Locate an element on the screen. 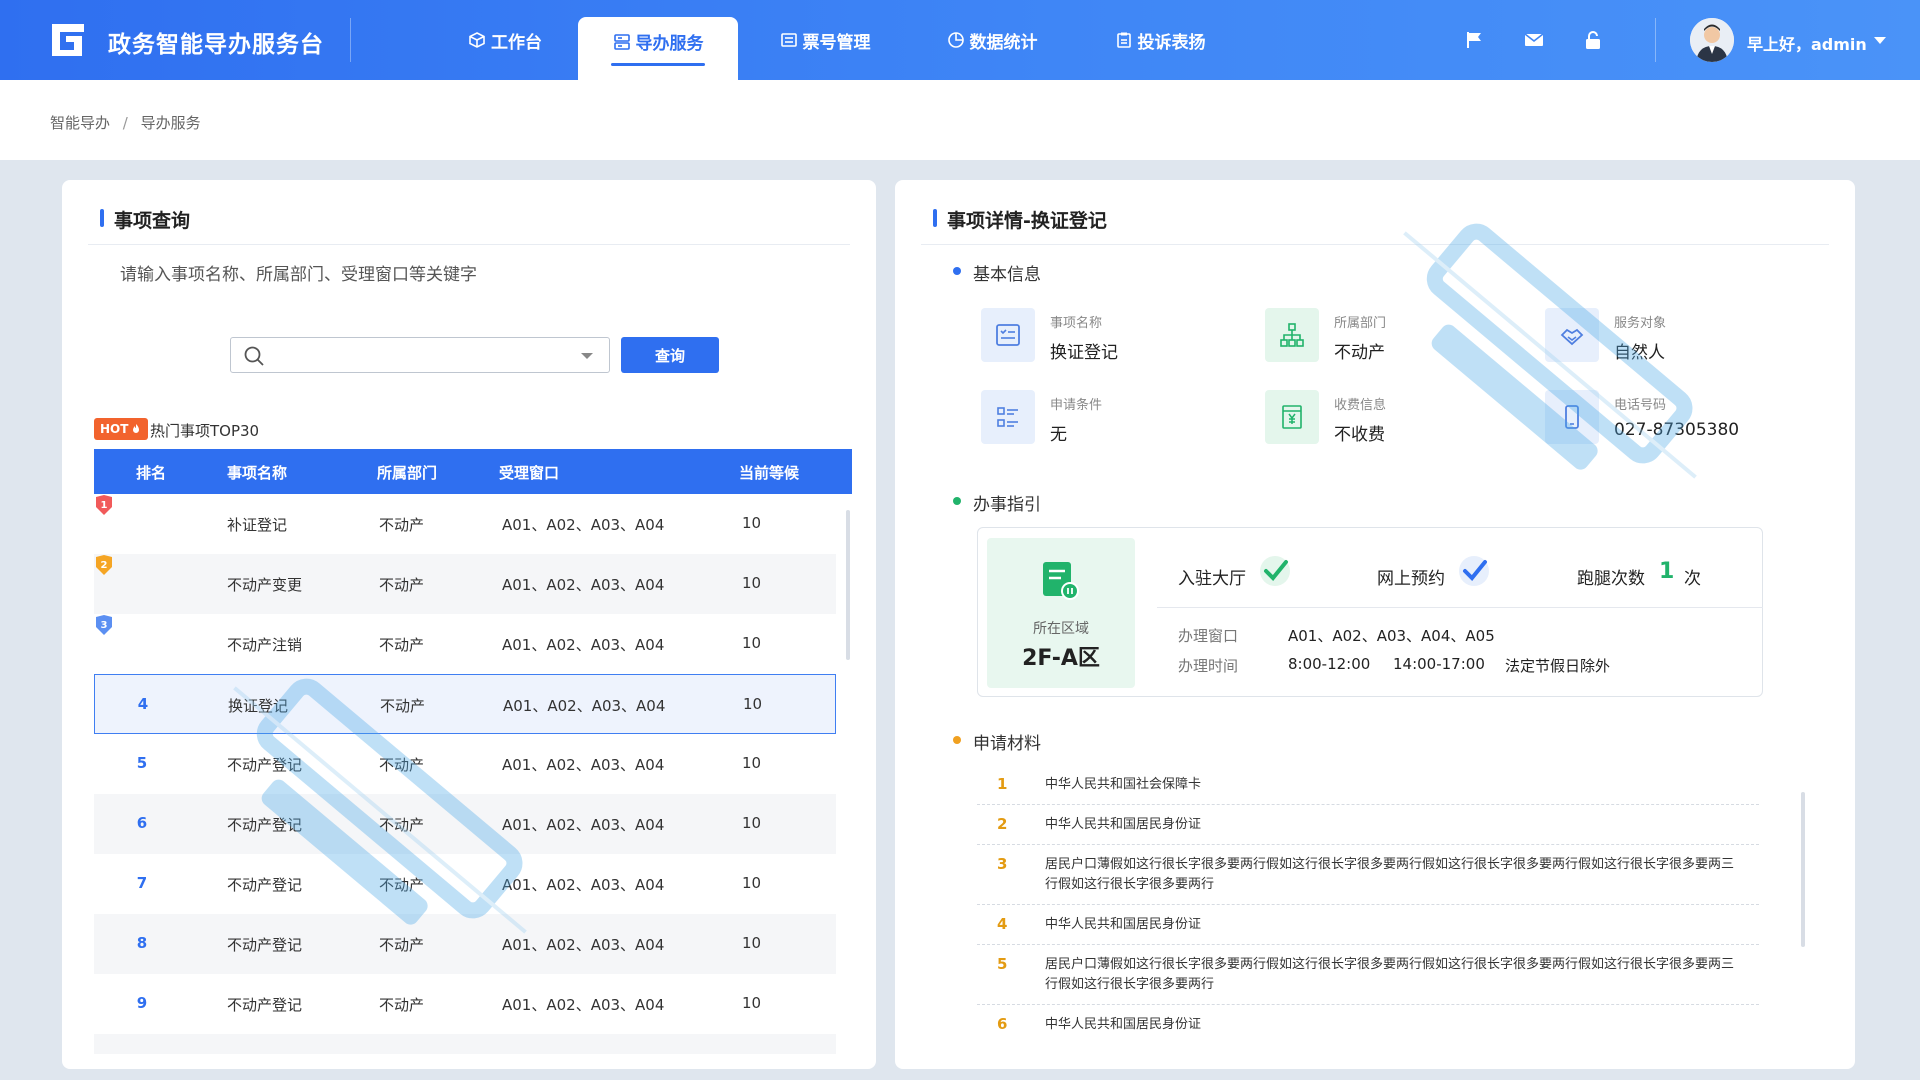 This screenshot has width=1920, height=1080. col-item-name: 事项名称 is located at coordinates (257, 473).